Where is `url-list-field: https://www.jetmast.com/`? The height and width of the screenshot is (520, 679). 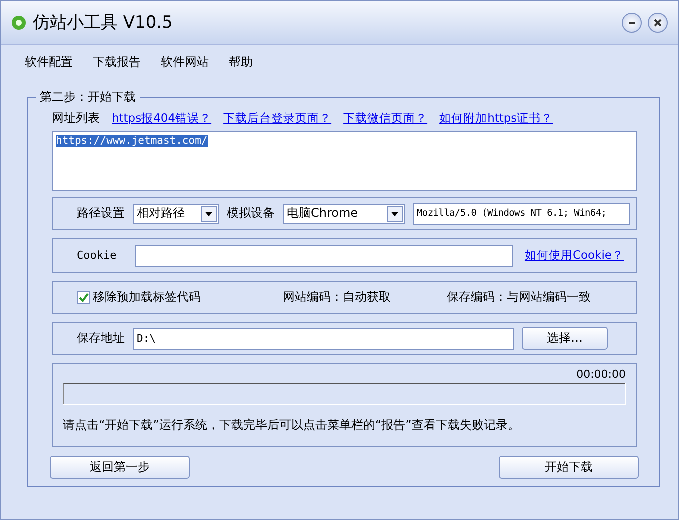 url-list-field: https://www.jetmast.com/ is located at coordinates (344, 161).